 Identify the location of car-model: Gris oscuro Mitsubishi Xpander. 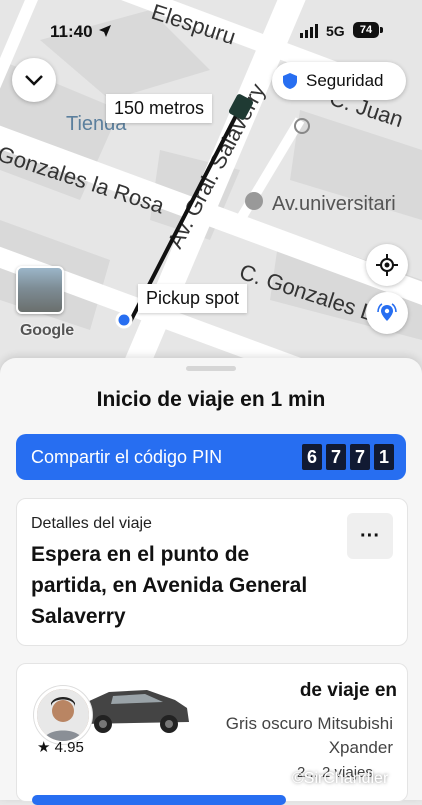
(309, 735).